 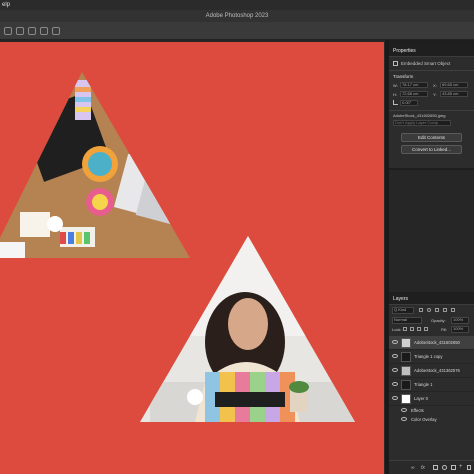 I want to click on layer-row: AdobeStock_431602650, so click(x=431, y=343).